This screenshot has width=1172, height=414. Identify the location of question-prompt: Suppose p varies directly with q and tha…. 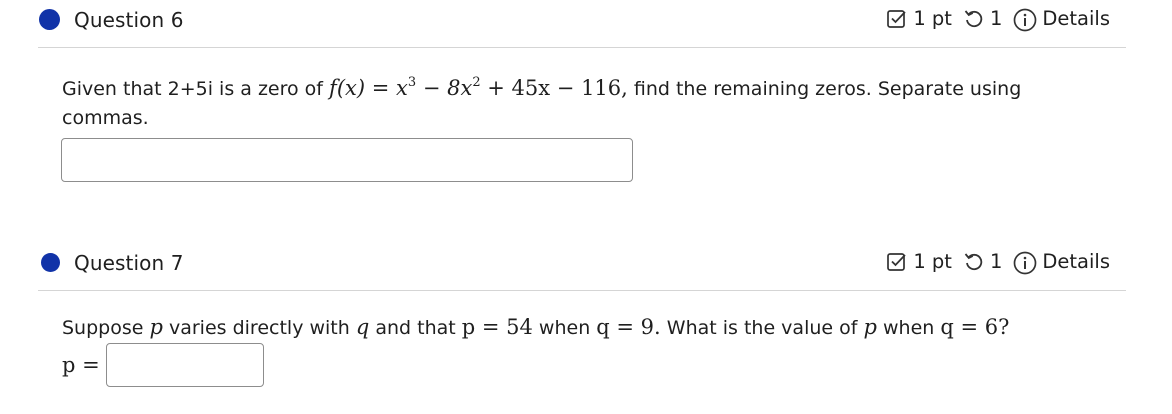
(536, 327).